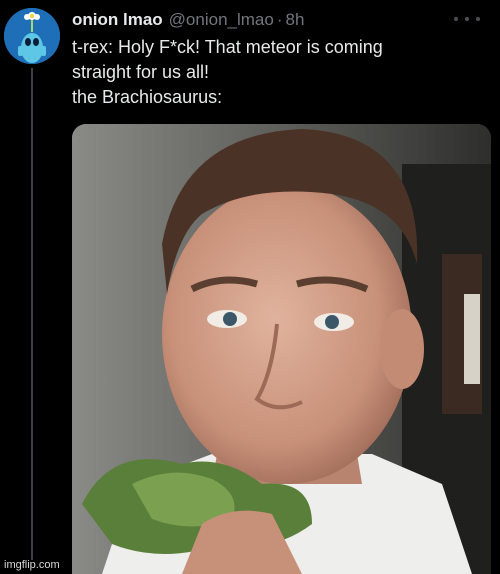 This screenshot has width=500, height=574. I want to click on tweet-text-line: straight for us all!, so click(141, 72).